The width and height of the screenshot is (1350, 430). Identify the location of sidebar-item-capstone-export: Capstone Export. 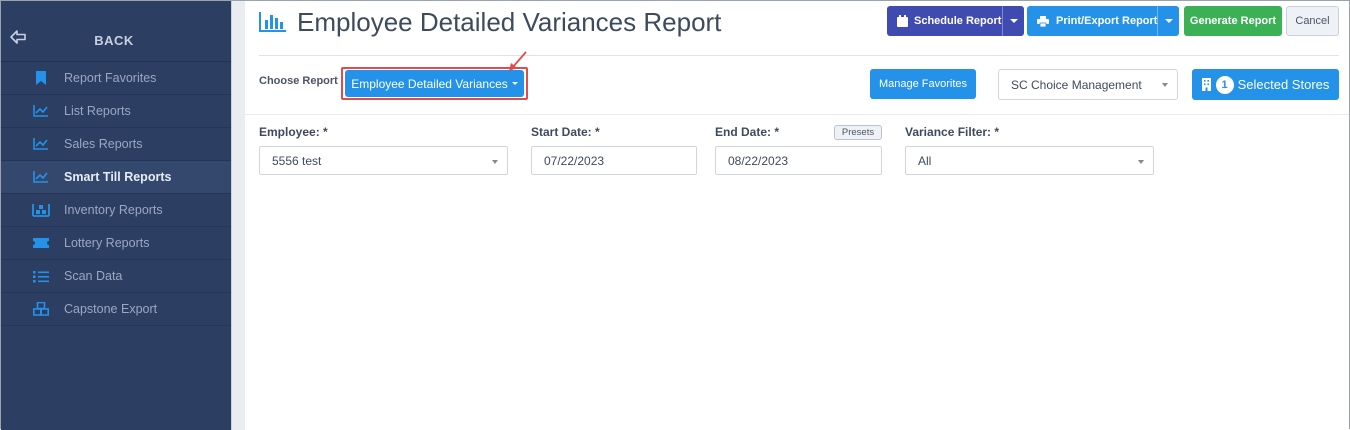
(116, 309).